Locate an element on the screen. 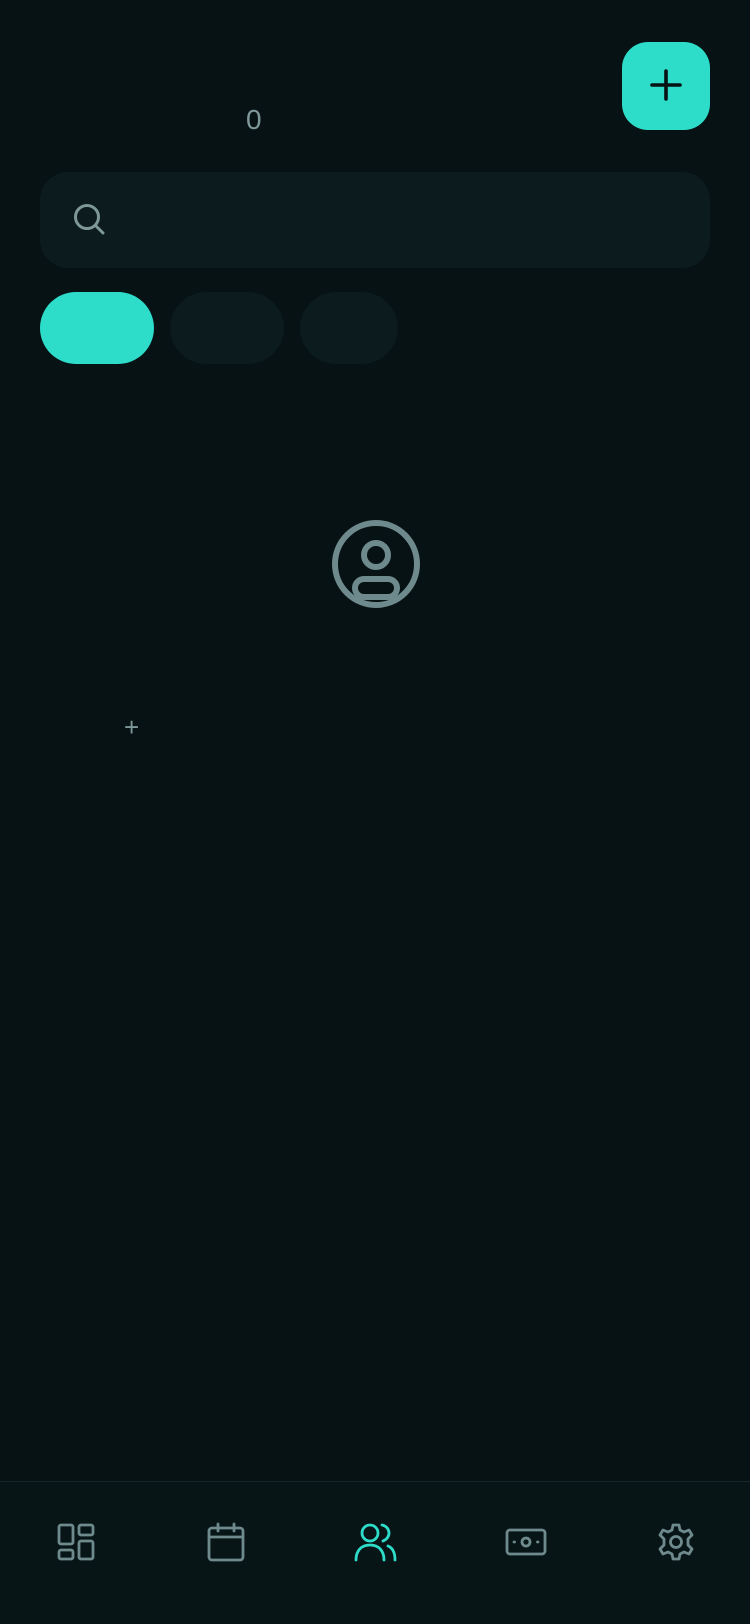 This screenshot has height=1624, width=750. tab-calendar is located at coordinates (226, 1544).